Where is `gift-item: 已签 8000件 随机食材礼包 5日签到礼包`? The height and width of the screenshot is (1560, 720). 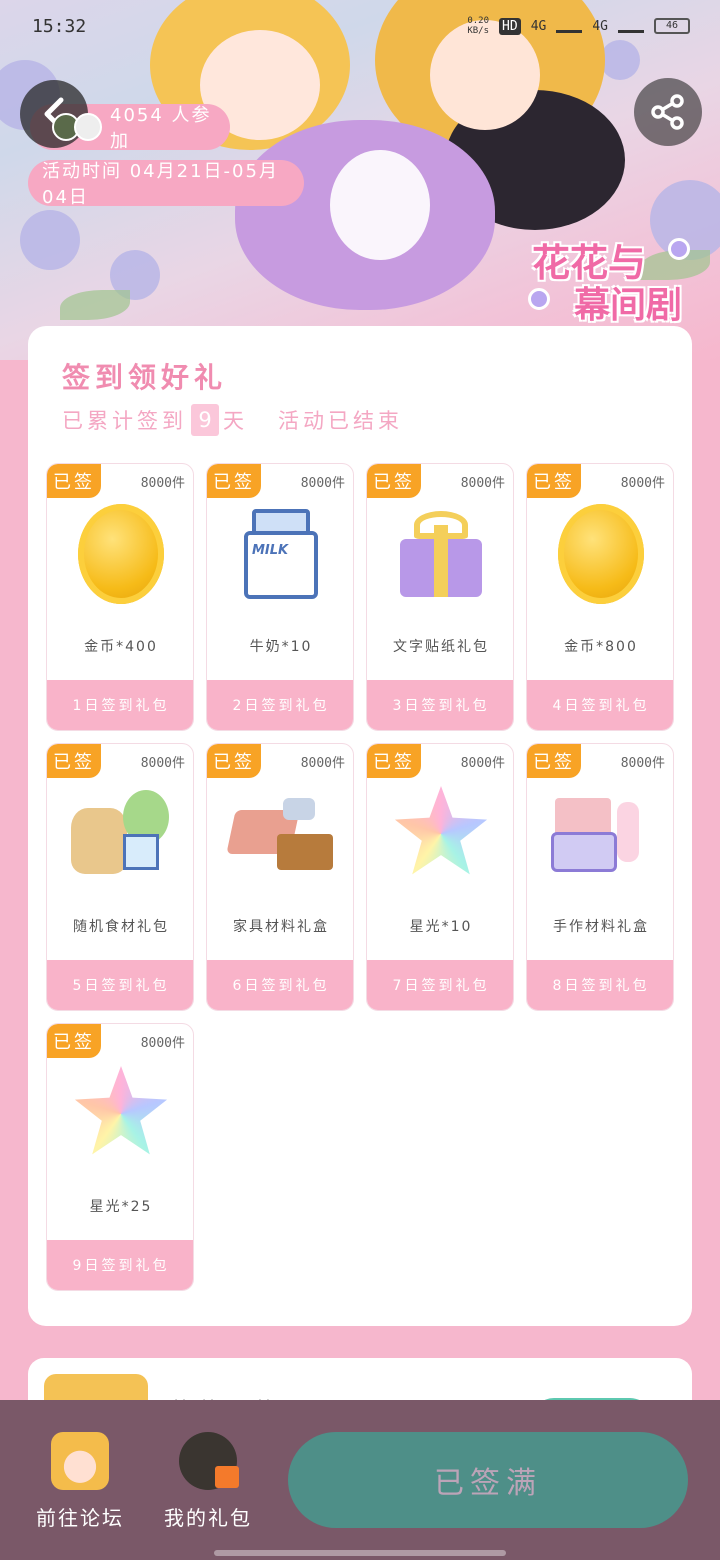 gift-item: 已签 8000件 随机食材礼包 5日签到礼包 is located at coordinates (120, 877).